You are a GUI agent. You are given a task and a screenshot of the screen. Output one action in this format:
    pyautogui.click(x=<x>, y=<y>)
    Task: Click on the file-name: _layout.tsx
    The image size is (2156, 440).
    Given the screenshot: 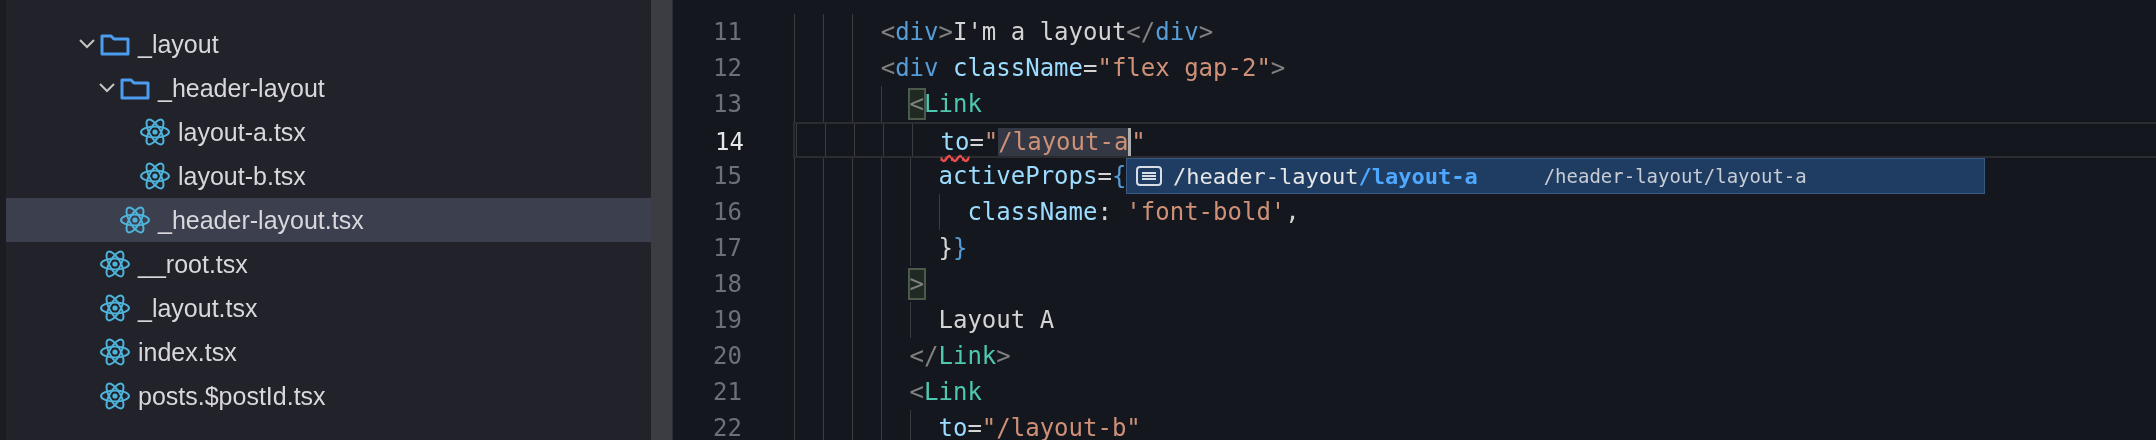 What is the action you would take?
    pyautogui.click(x=198, y=308)
    